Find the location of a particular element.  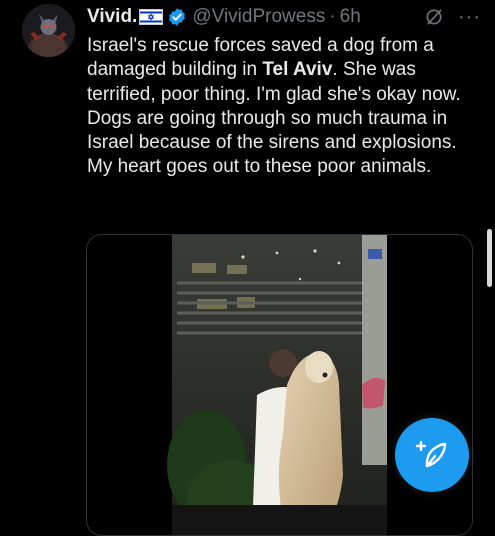

avatar is located at coordinates (48, 30).